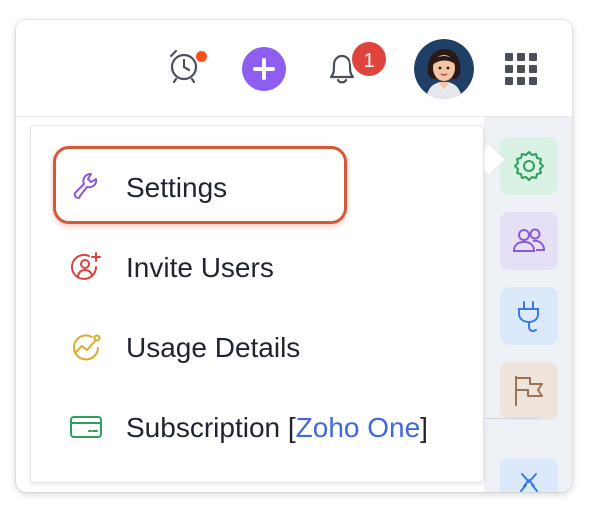 This screenshot has height=510, width=592. I want to click on card-icon, so click(86, 427).